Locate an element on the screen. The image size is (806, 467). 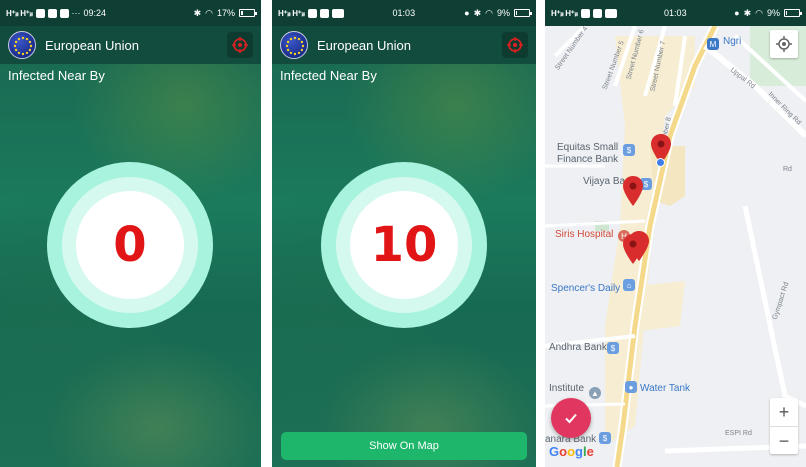
institute-icon: ▲ is located at coordinates (595, 393).